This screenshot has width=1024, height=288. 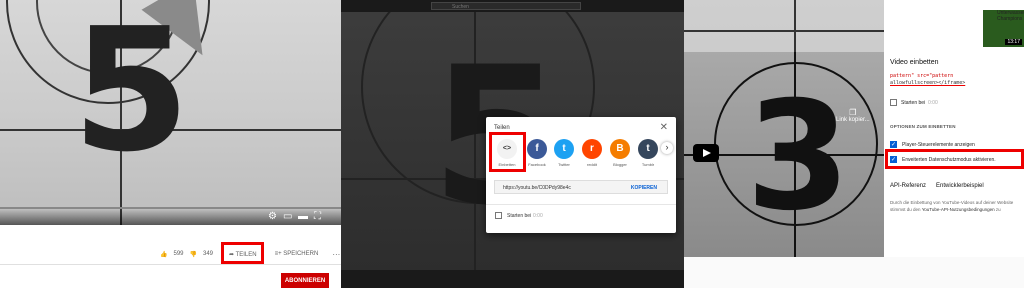 I want to click on like-count: 599, so click(x=178, y=254).